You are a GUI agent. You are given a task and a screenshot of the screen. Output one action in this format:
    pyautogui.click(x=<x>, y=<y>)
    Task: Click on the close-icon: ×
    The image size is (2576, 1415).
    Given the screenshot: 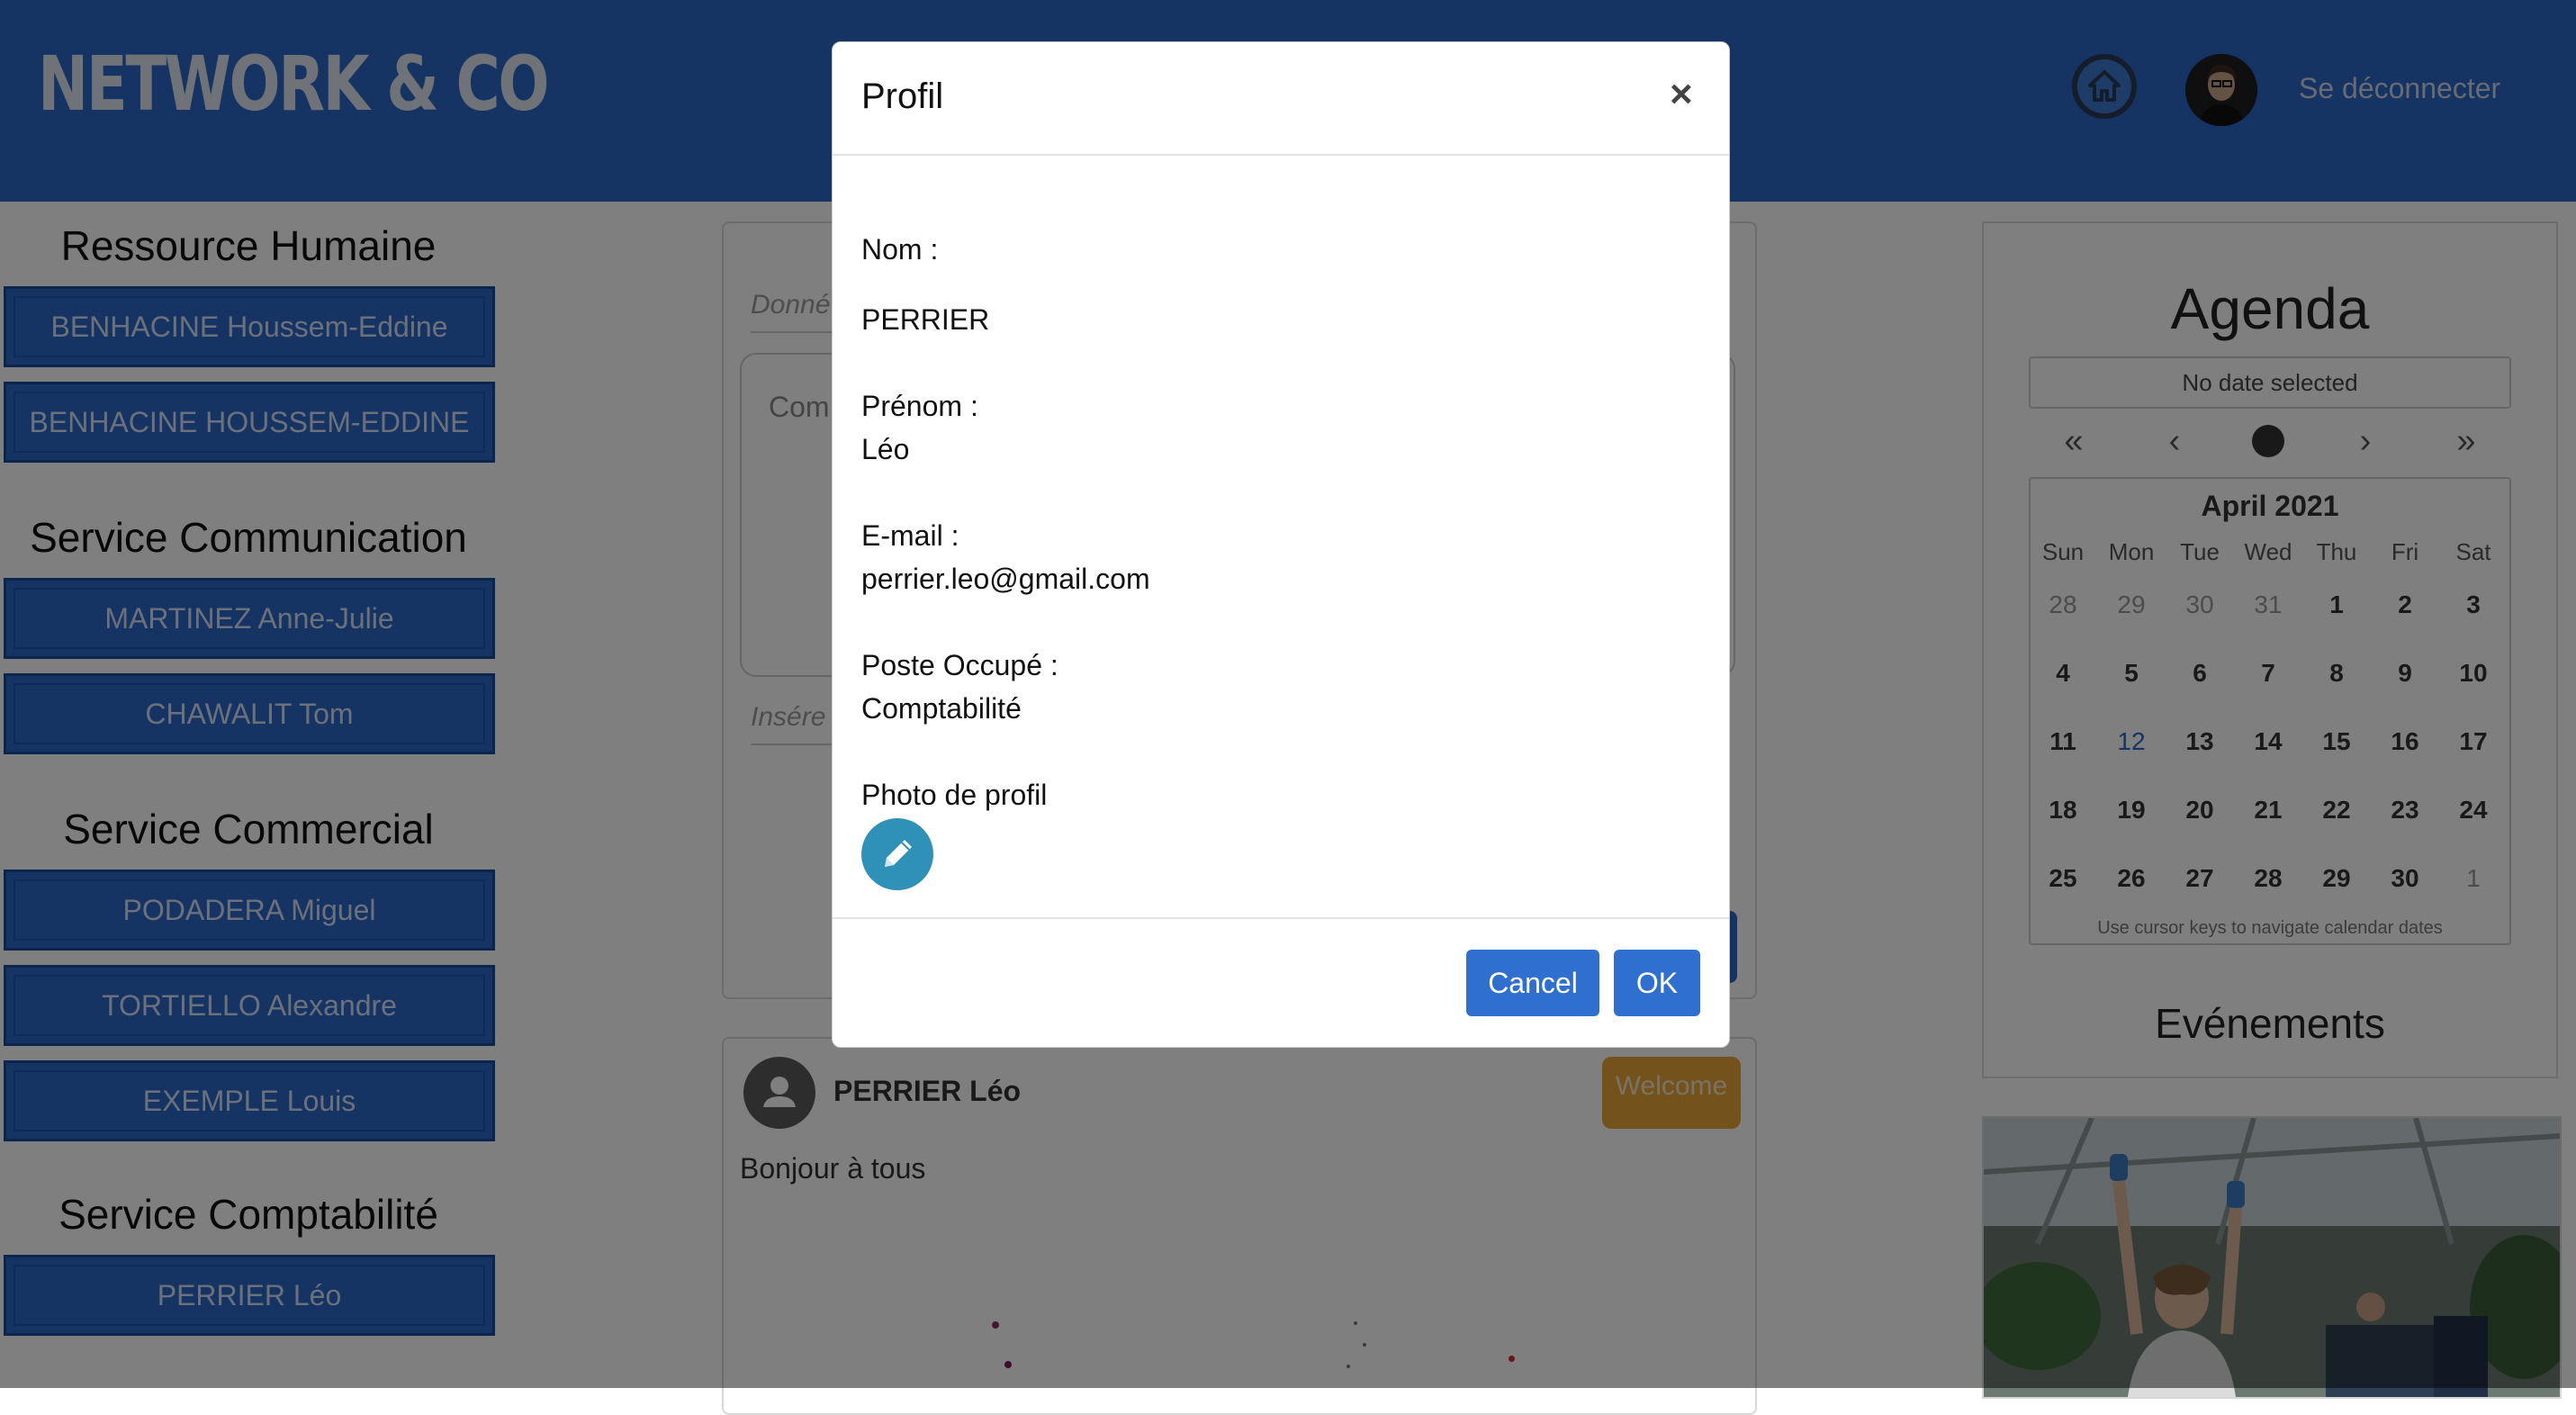 What is the action you would take?
    pyautogui.click(x=1681, y=94)
    